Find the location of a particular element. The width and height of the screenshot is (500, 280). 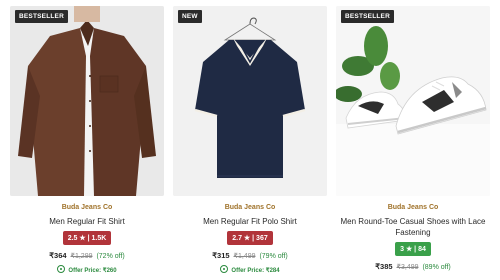

price: ₹385 is located at coordinates (384, 266).